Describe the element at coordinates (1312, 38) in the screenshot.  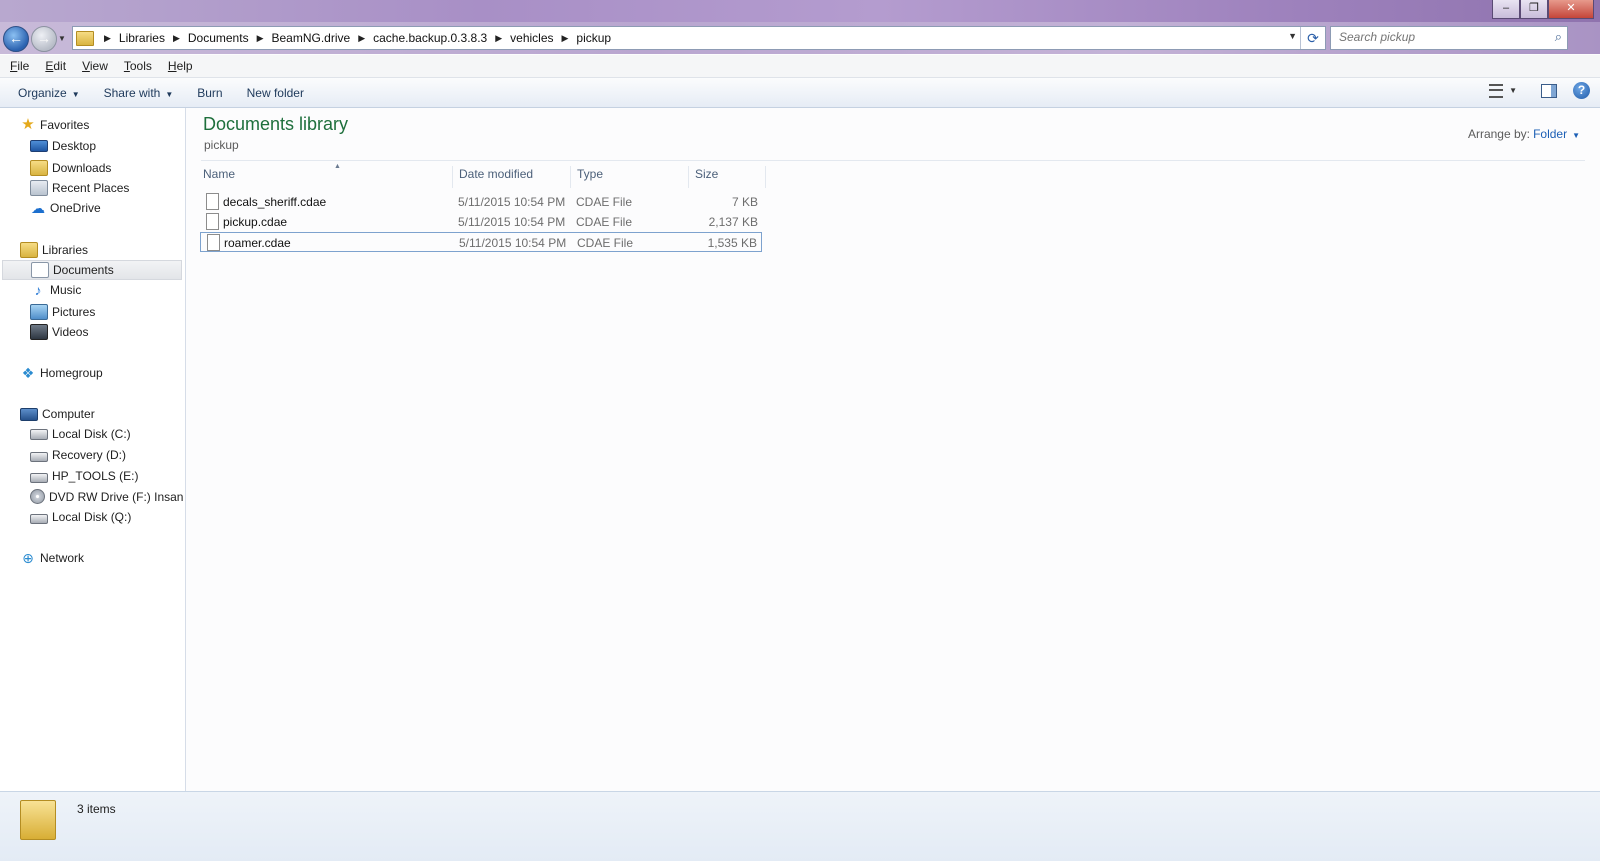
I see `refresh-icon: ⟳` at that location.